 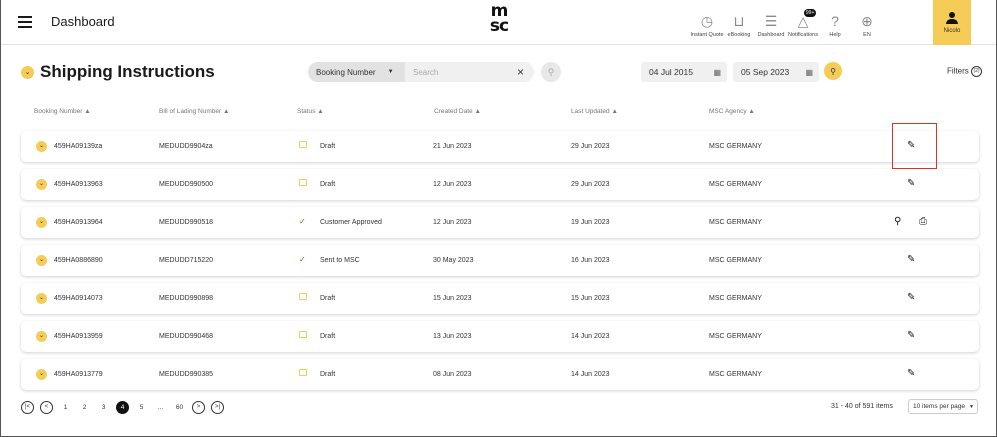 What do you see at coordinates (958, 71) in the screenshot?
I see `filters-label: Filters` at bounding box center [958, 71].